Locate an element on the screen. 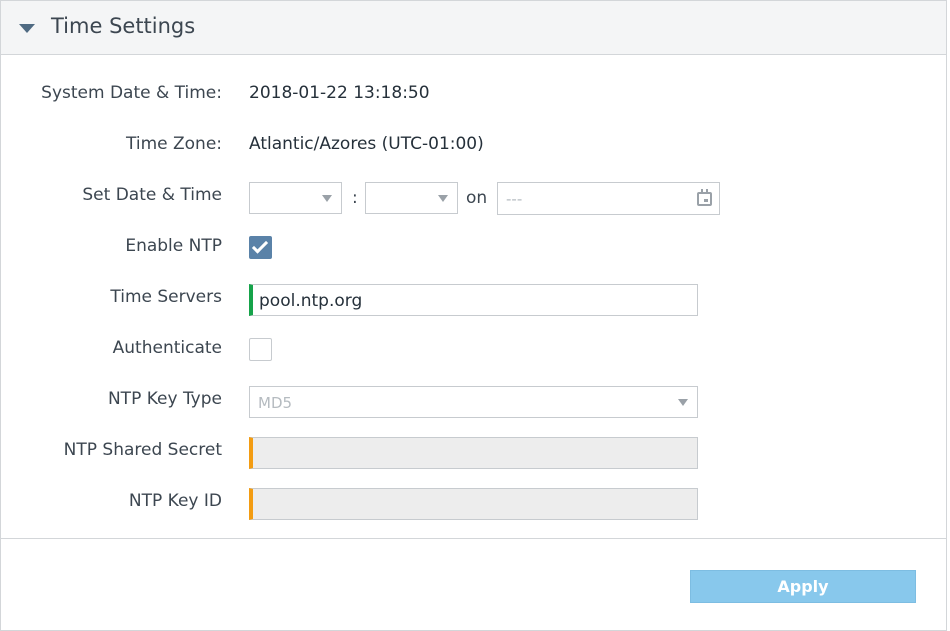  time-servers-input: pool.ntp.org is located at coordinates (473, 300).